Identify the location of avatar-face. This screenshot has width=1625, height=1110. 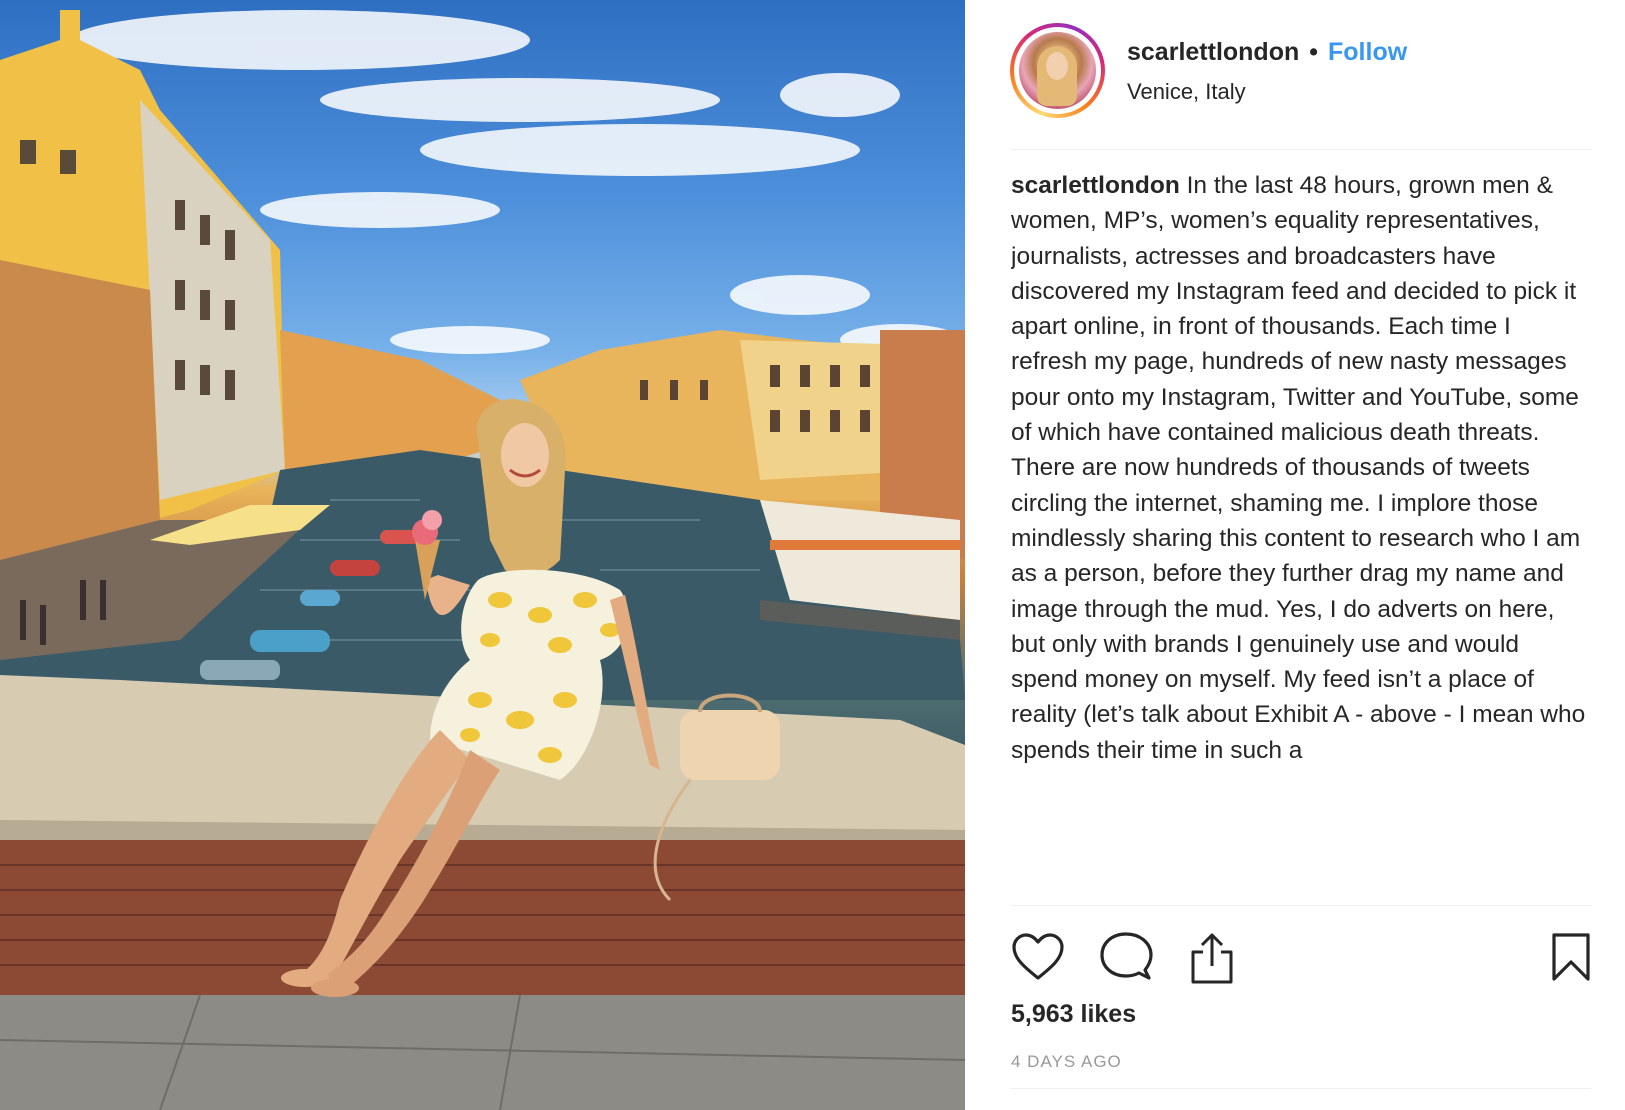
(1057, 66).